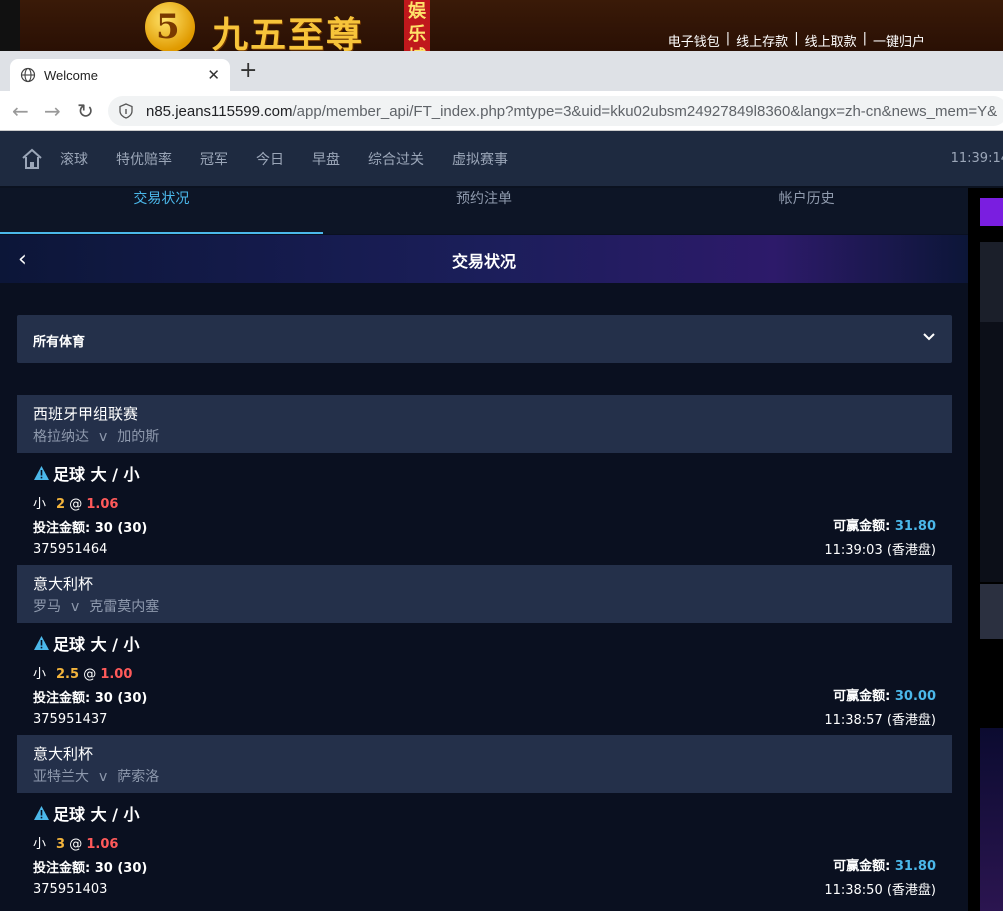 This screenshot has height=911, width=1003. Describe the element at coordinates (484, 339) in the screenshot. I see `sport-filter-select: 所有体育` at that location.